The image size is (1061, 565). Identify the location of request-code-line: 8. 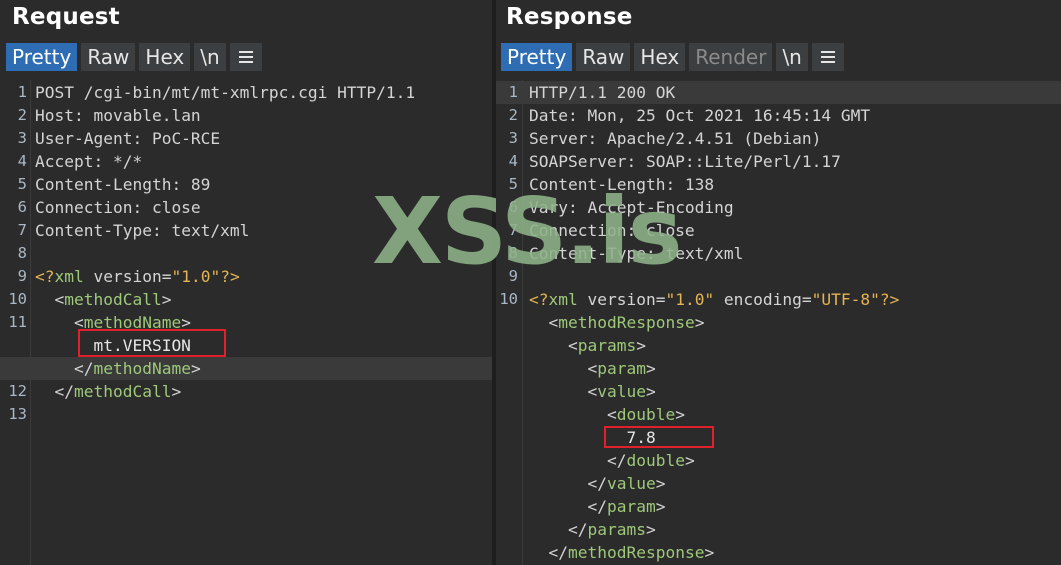
(246, 253).